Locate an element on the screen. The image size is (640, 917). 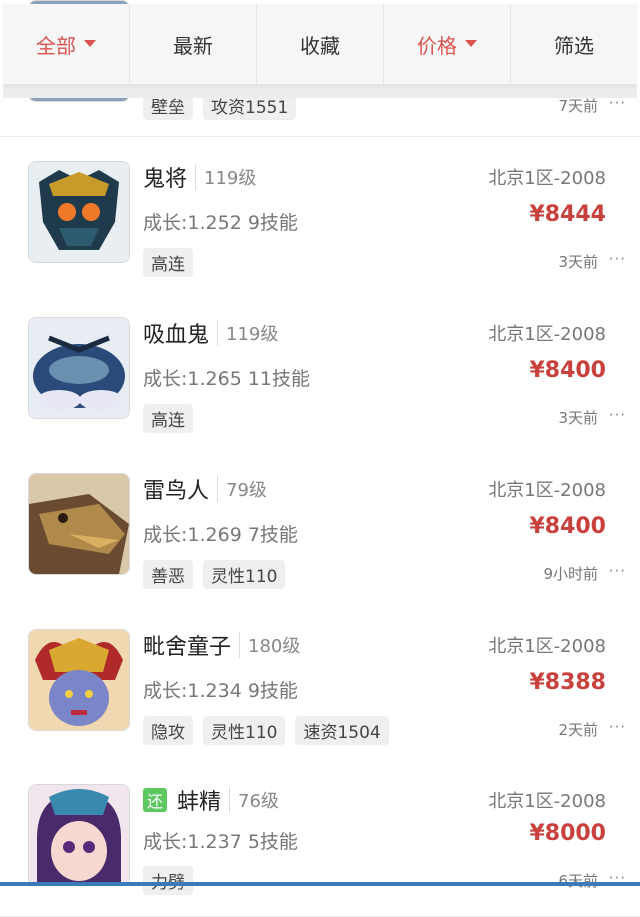
tag-list: 善恶 灵性110 is located at coordinates (214, 574).